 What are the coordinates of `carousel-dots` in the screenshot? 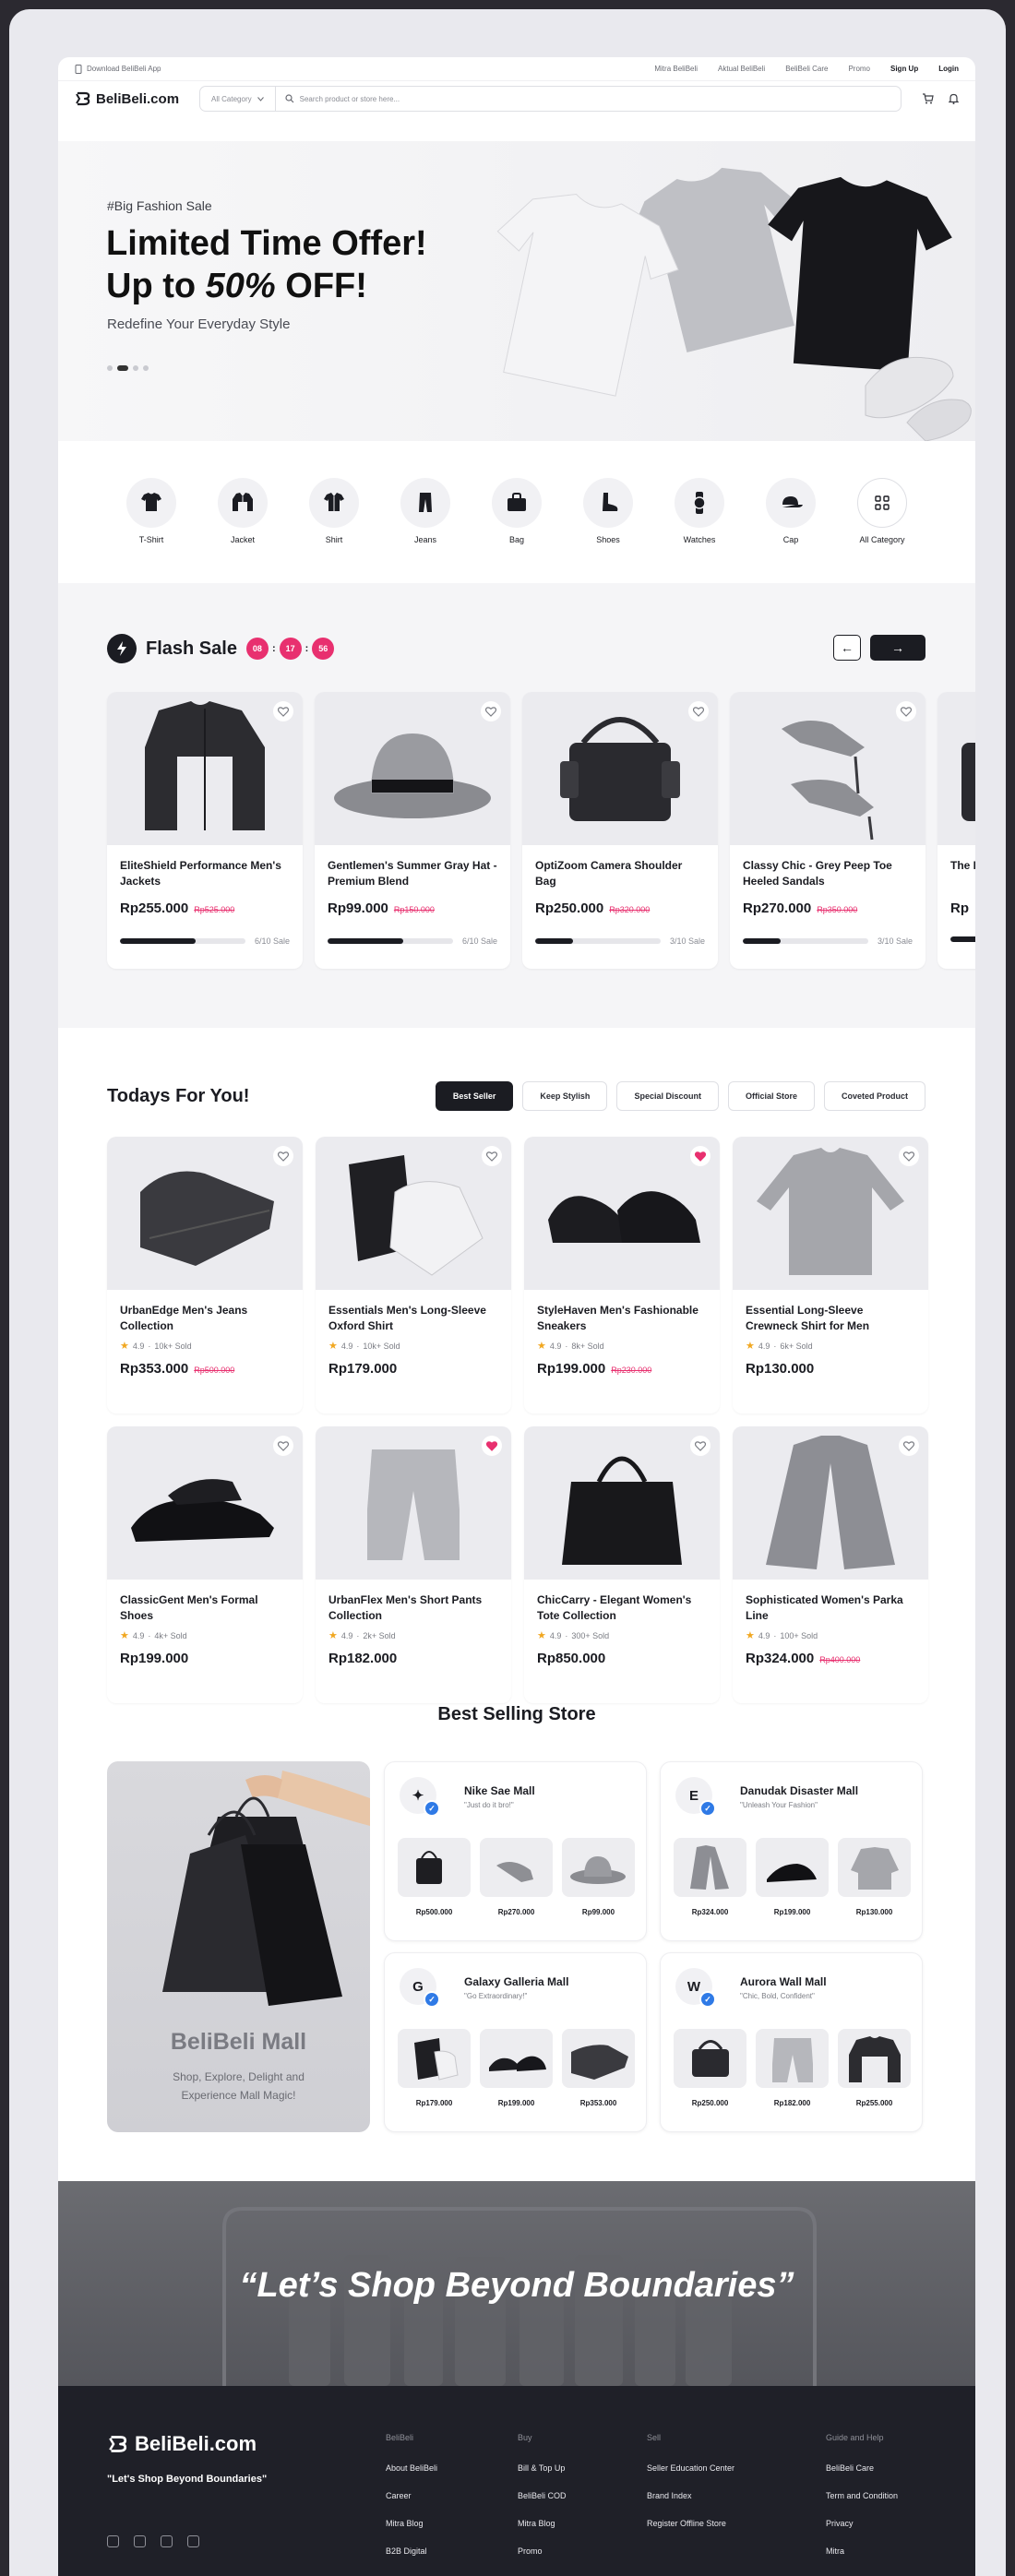 It's located at (128, 368).